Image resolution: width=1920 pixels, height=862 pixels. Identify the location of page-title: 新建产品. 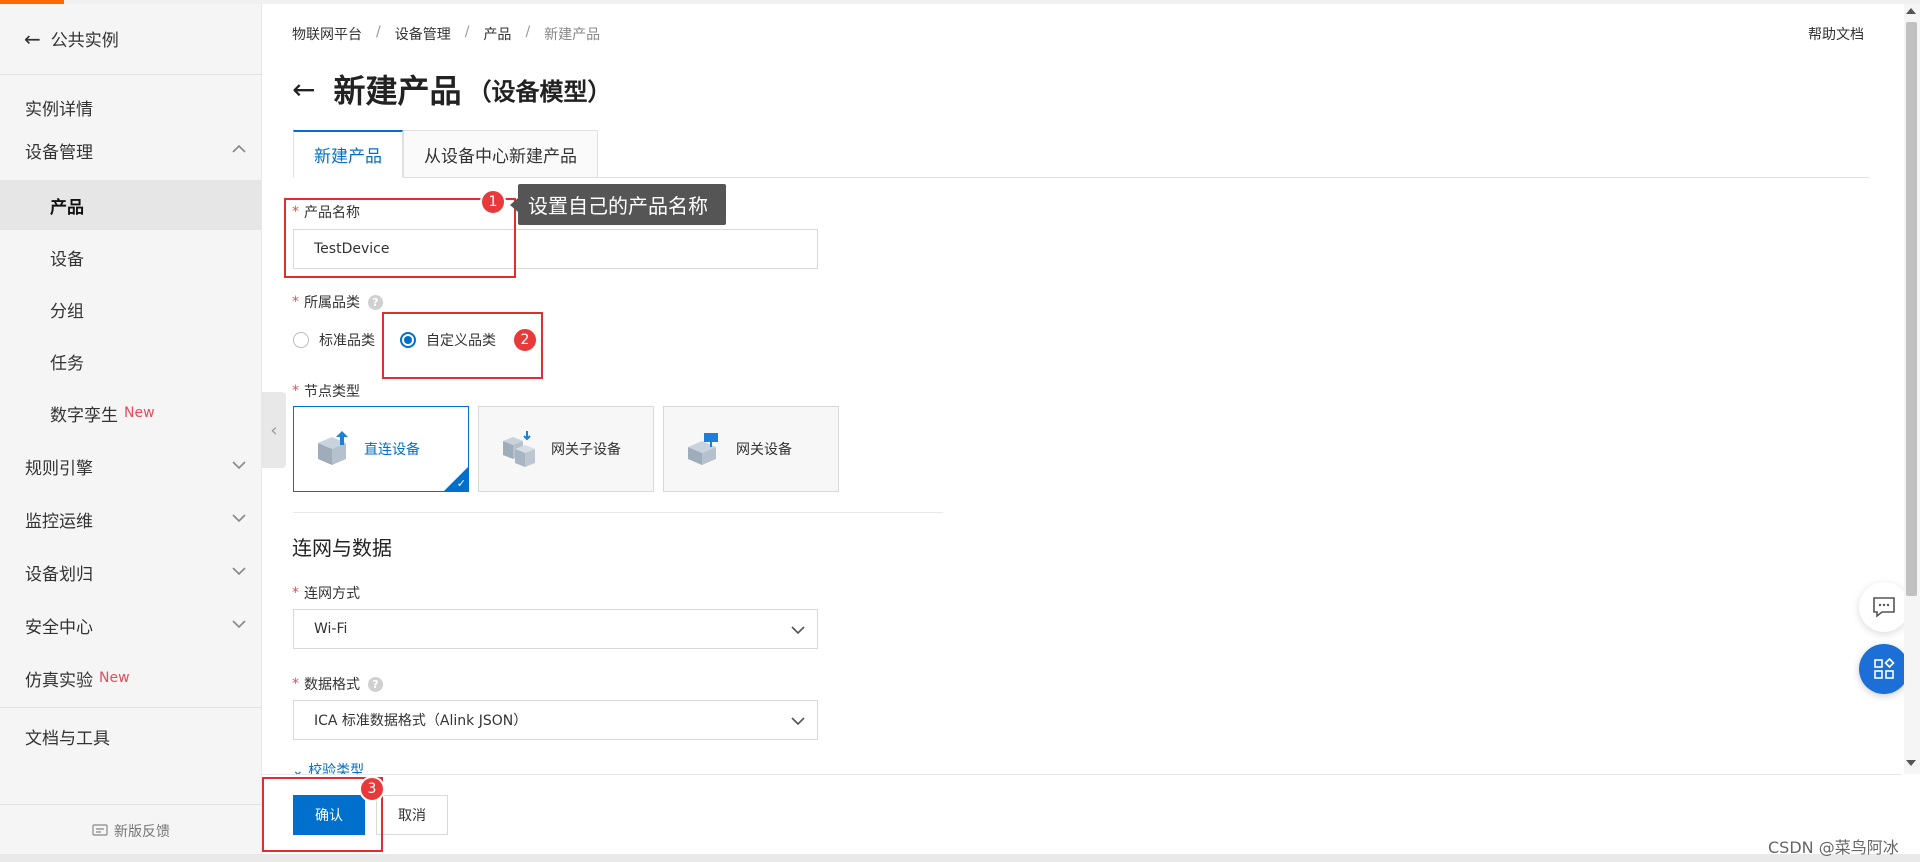
(397, 91).